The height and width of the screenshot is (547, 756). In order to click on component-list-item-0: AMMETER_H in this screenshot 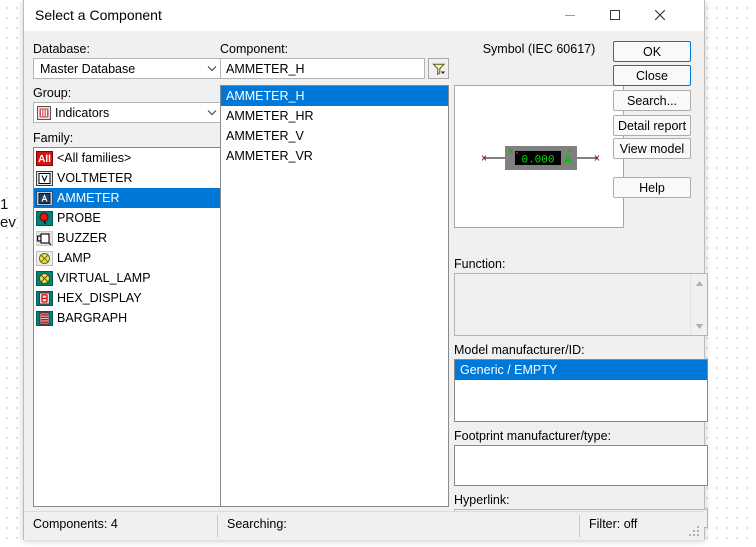, I will do `click(334, 96)`.